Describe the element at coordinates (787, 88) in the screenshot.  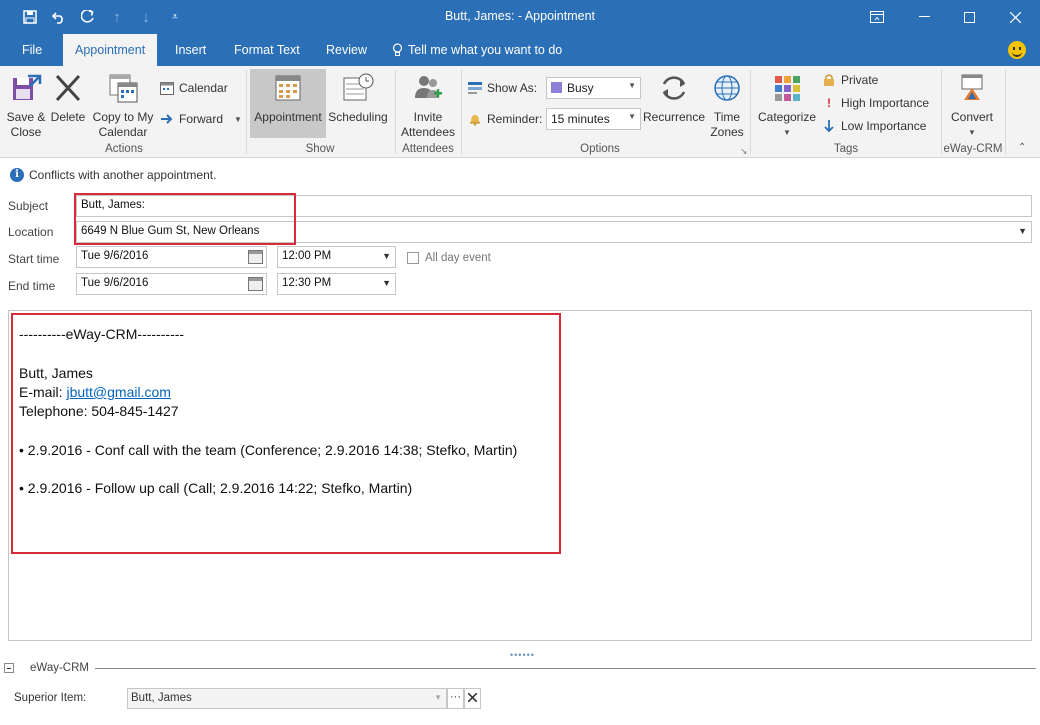
I see `categorize-icon` at that location.